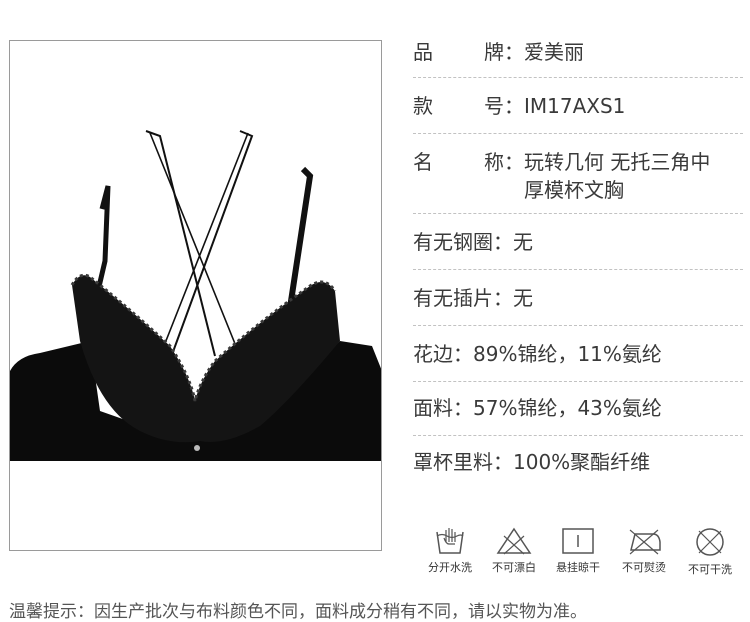 The image size is (750, 622). I want to click on spec-value: 100%聚酯纤维, so click(582, 462).